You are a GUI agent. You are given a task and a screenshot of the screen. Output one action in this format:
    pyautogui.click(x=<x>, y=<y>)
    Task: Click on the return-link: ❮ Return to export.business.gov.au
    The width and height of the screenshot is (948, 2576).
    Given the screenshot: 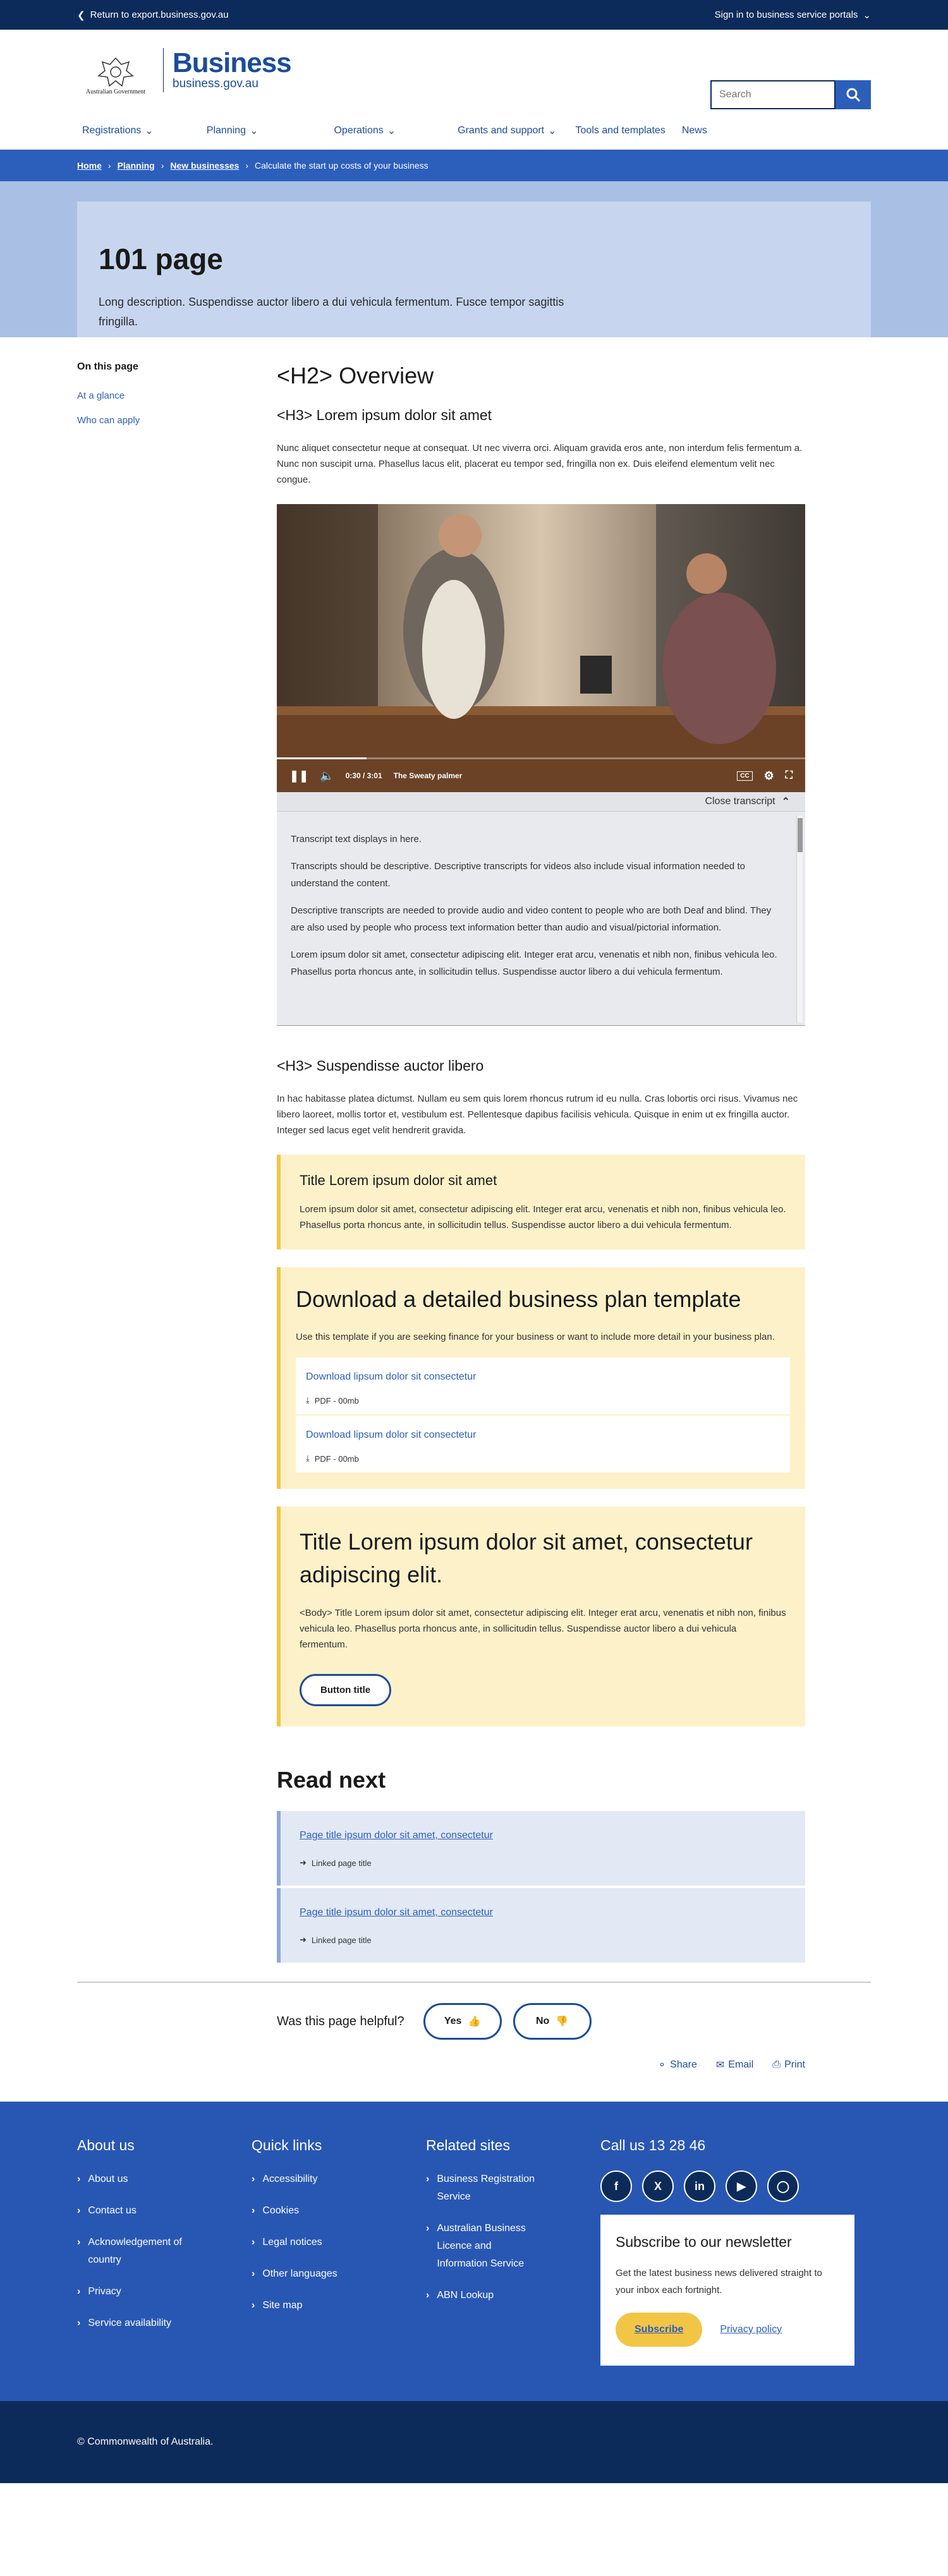 What is the action you would take?
    pyautogui.click(x=153, y=15)
    